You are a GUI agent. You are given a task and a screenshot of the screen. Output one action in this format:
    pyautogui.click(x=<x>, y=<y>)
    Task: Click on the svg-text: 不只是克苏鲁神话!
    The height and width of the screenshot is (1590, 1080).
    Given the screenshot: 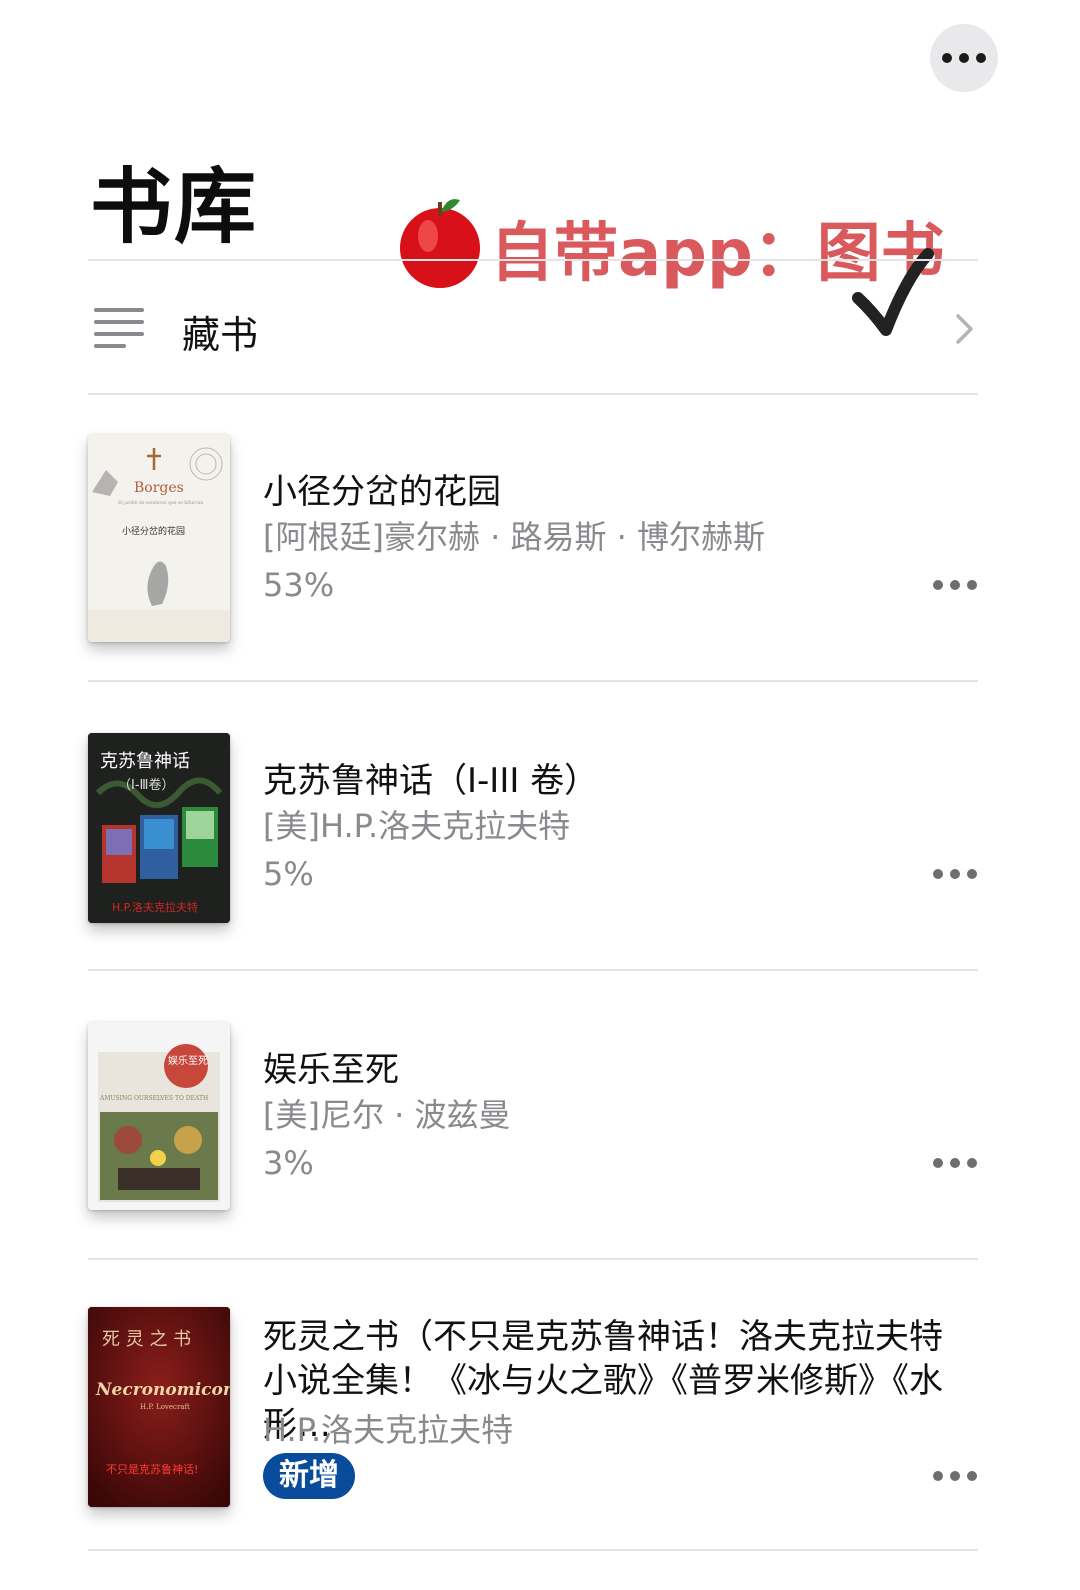 What is the action you would take?
    pyautogui.click(x=152, y=1469)
    